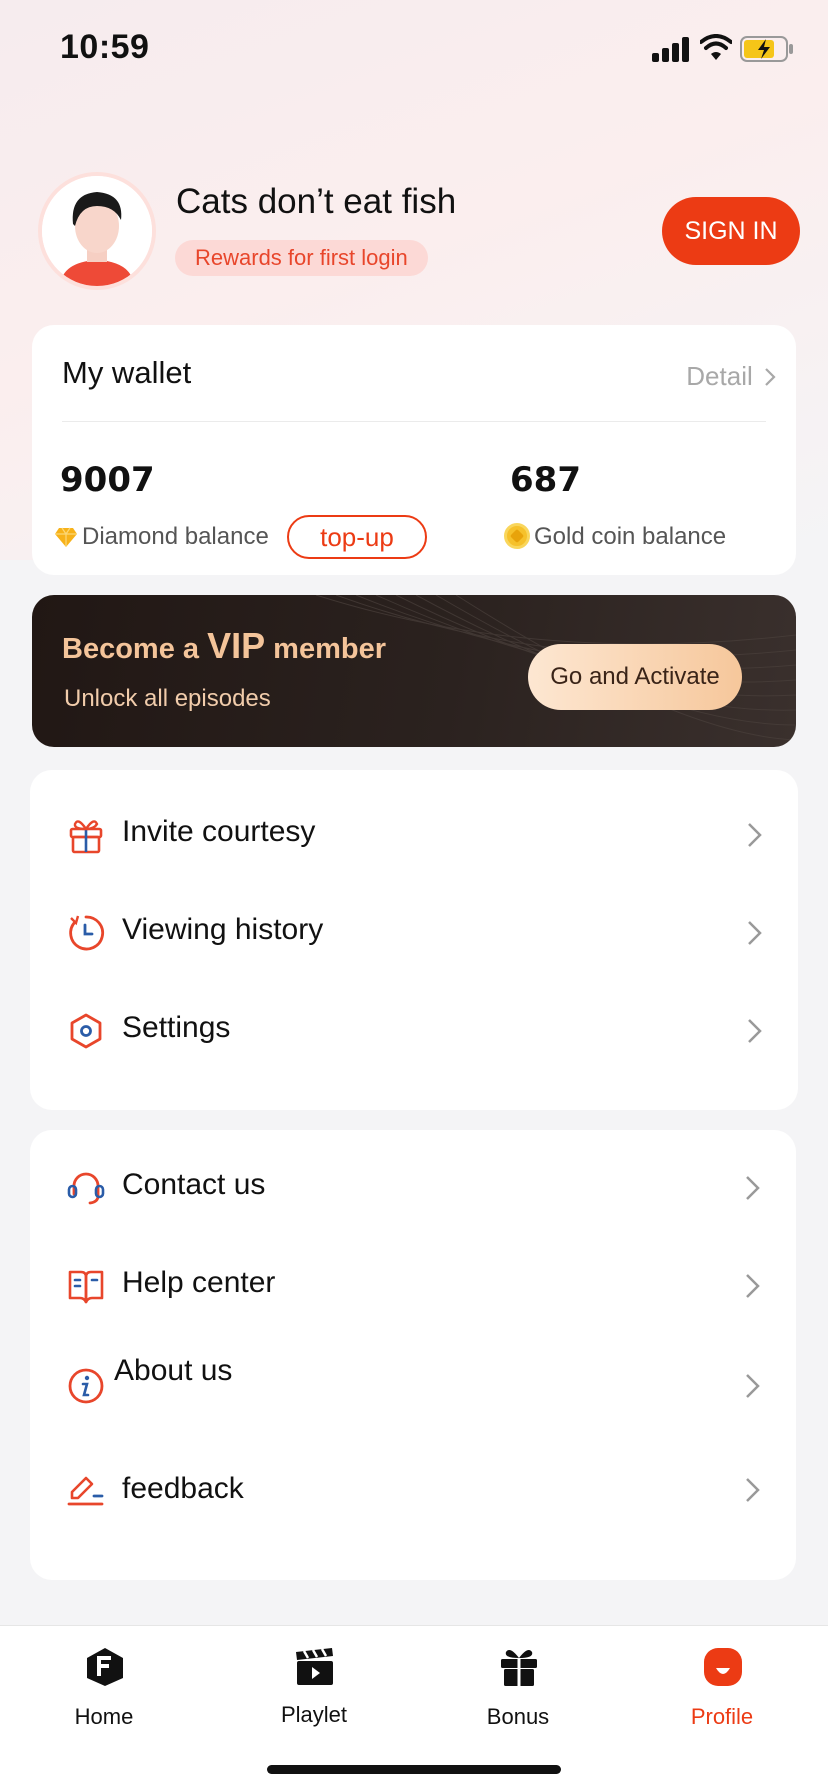 The height and width of the screenshot is (1790, 828). I want to click on menu-label: Viewing history, so click(223, 929).